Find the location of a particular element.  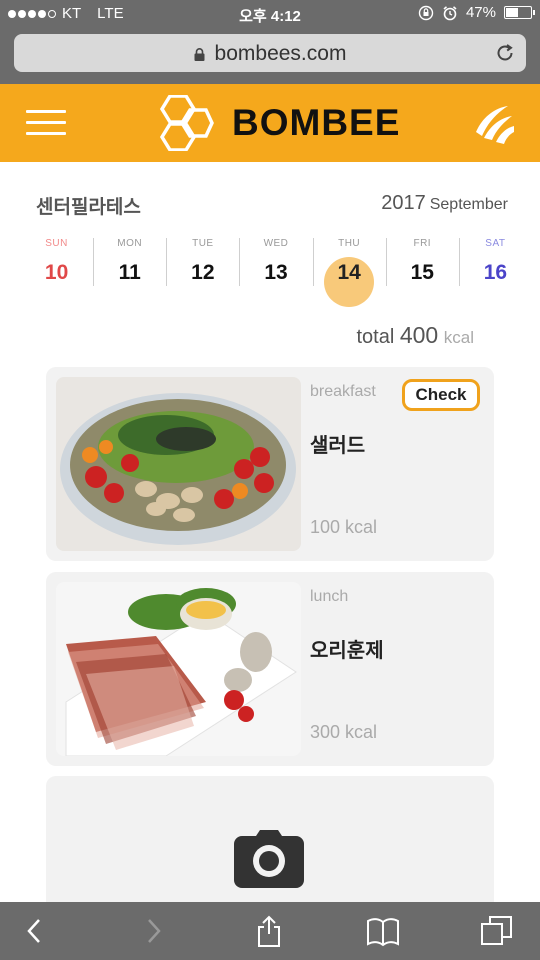

day-number: 11 is located at coordinates (129, 272).